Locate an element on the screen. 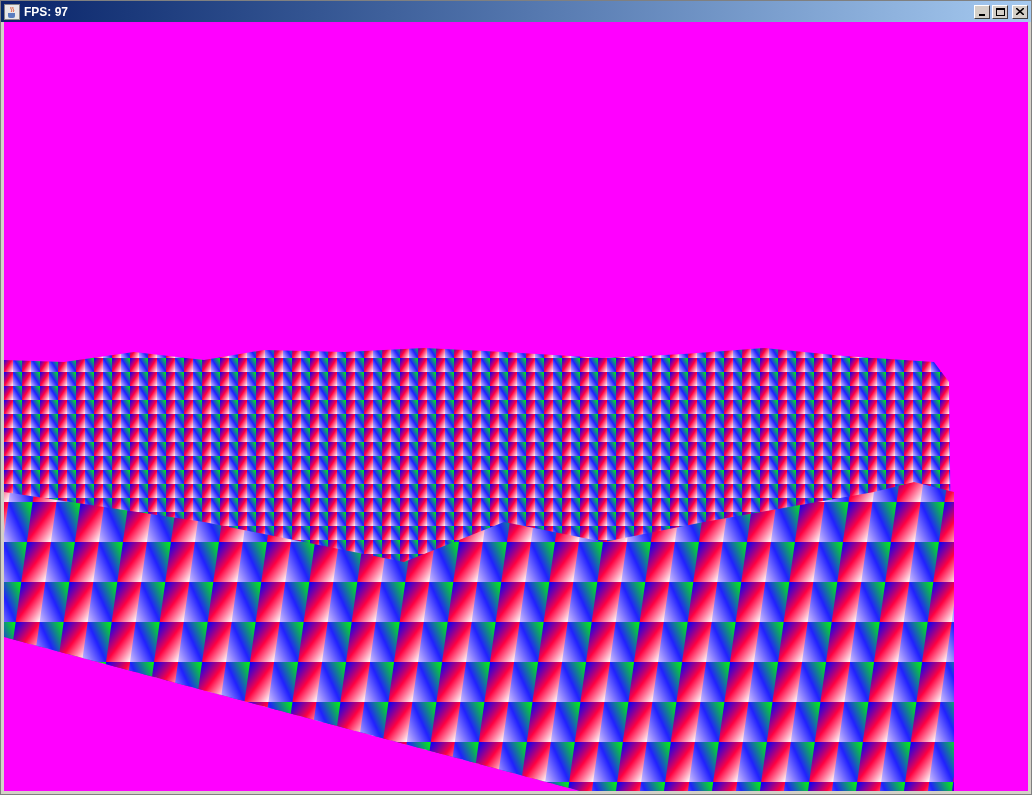 The height and width of the screenshot is (795, 1032). maximize-icon is located at coordinates (1000, 11).